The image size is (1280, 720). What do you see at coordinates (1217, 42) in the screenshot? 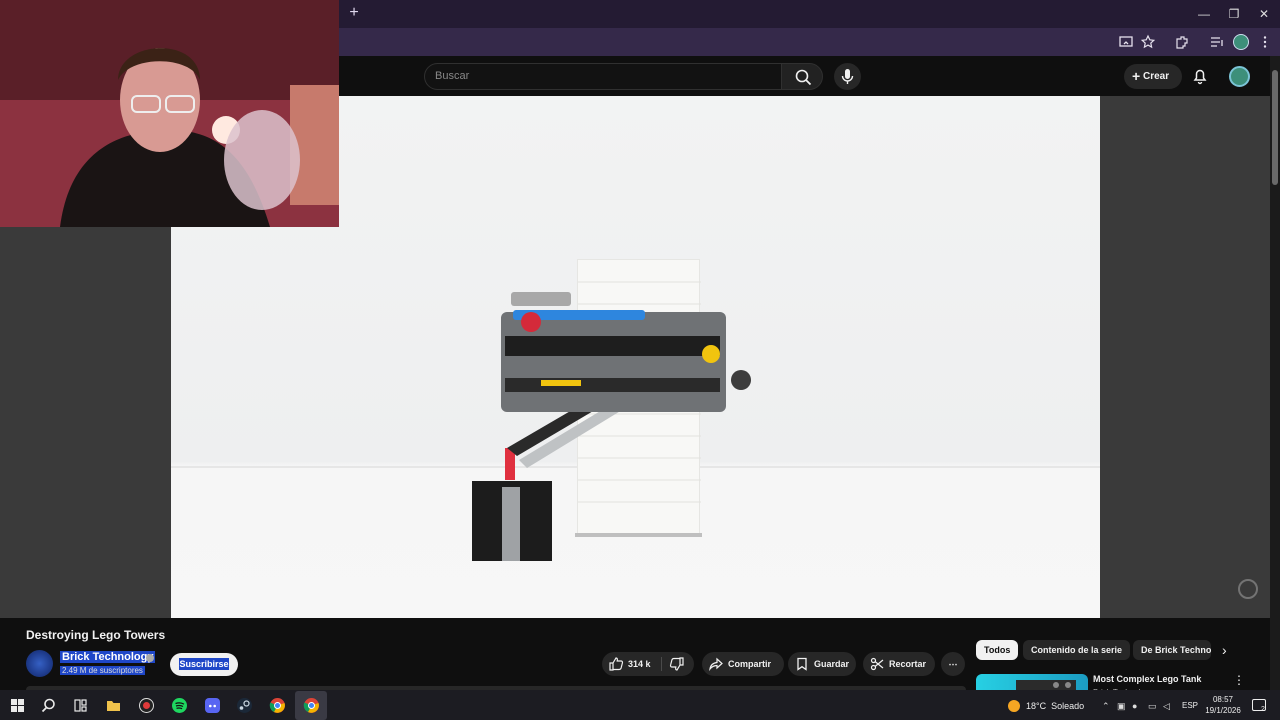
I see `media-controls-icon` at bounding box center [1217, 42].